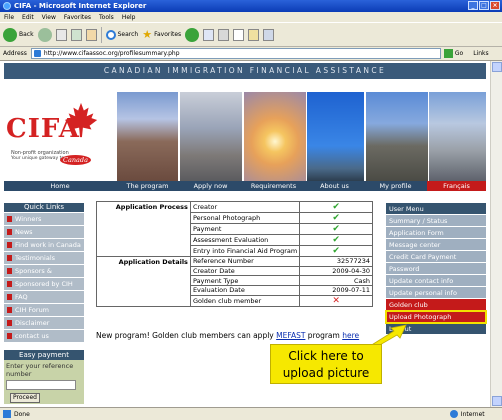 The height and width of the screenshot is (420, 502). I want to click on status-bar: Done Internet, so click(251, 413).